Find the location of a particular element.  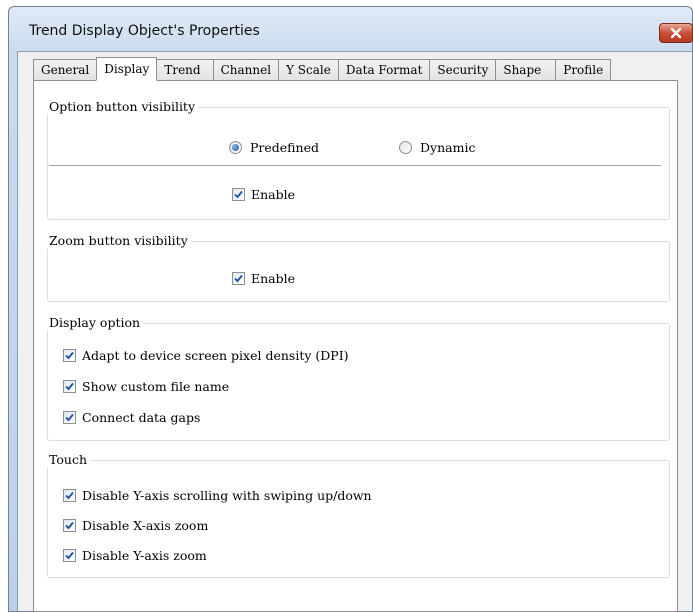

tab-display: Display is located at coordinates (127, 69).